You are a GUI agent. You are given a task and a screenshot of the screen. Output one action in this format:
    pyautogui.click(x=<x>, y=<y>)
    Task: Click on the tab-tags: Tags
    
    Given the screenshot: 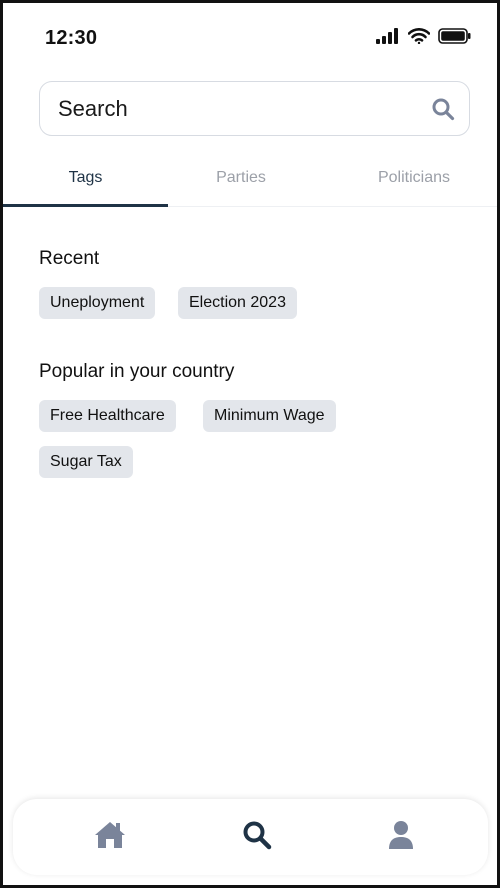 What is the action you would take?
    pyautogui.click(x=85, y=183)
    